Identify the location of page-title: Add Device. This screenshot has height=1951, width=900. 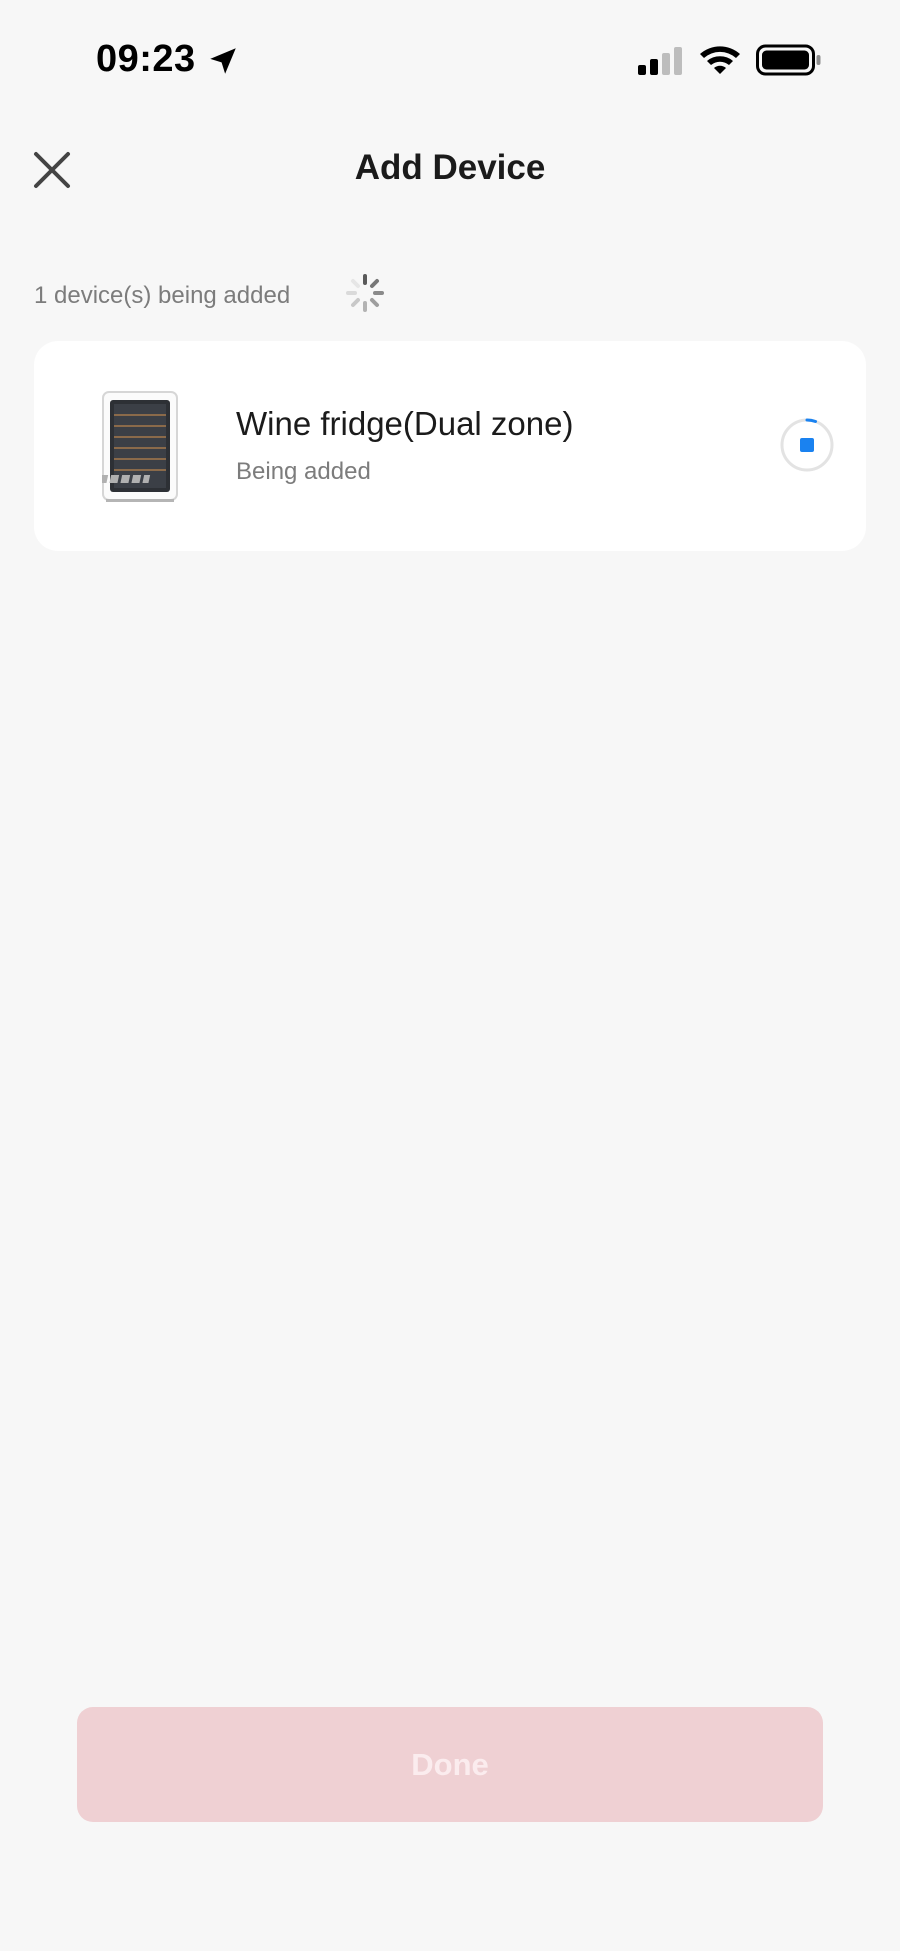
(450, 167).